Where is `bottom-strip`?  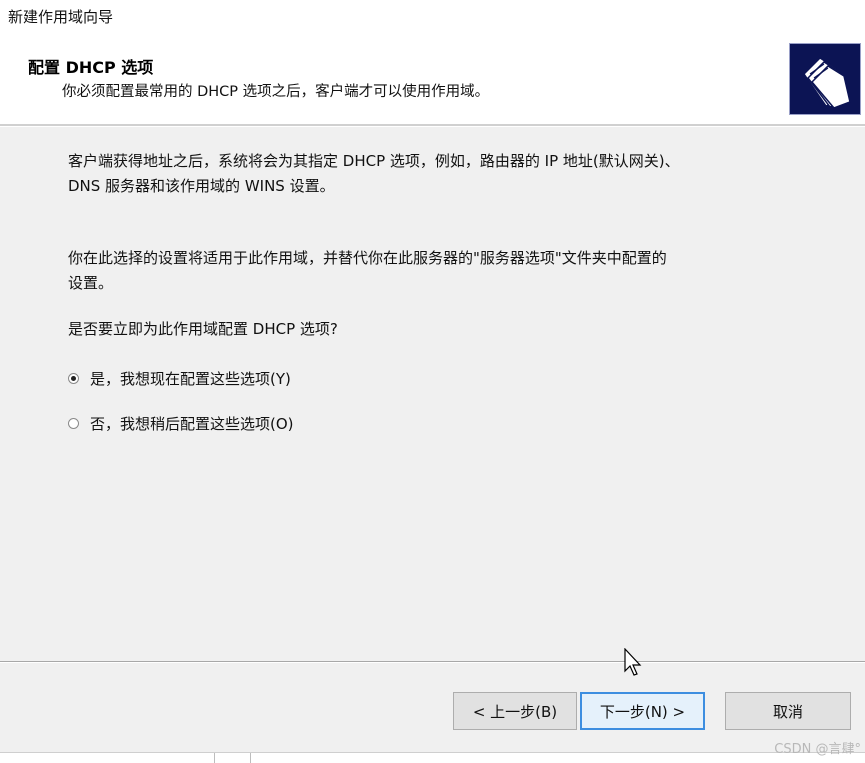
bottom-strip is located at coordinates (432, 757).